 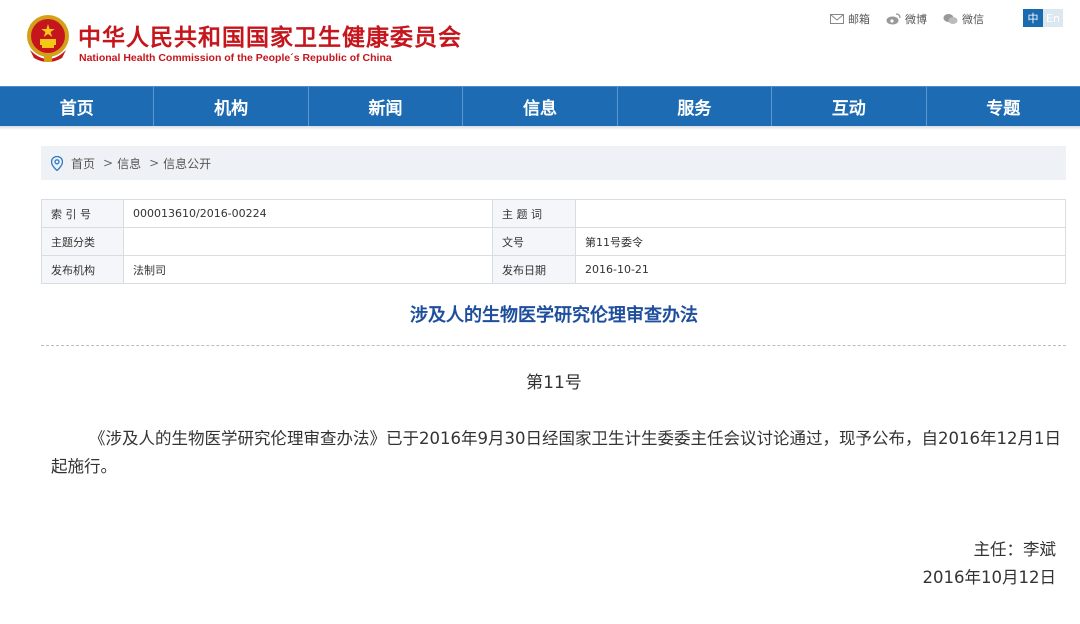 What do you see at coordinates (554, 315) in the screenshot?
I see `article-title: 涉及人的生物医学研究伦理审查办法` at bounding box center [554, 315].